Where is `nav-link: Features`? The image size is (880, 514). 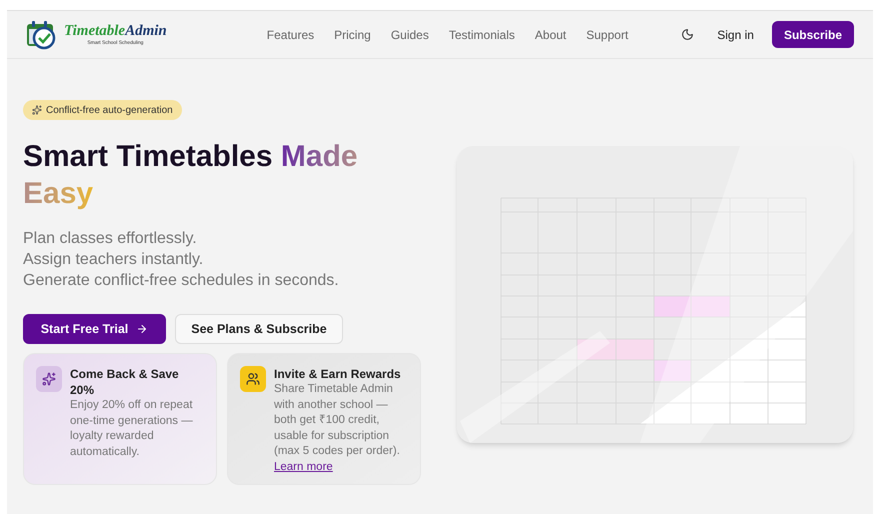
nav-link: Features is located at coordinates (290, 35).